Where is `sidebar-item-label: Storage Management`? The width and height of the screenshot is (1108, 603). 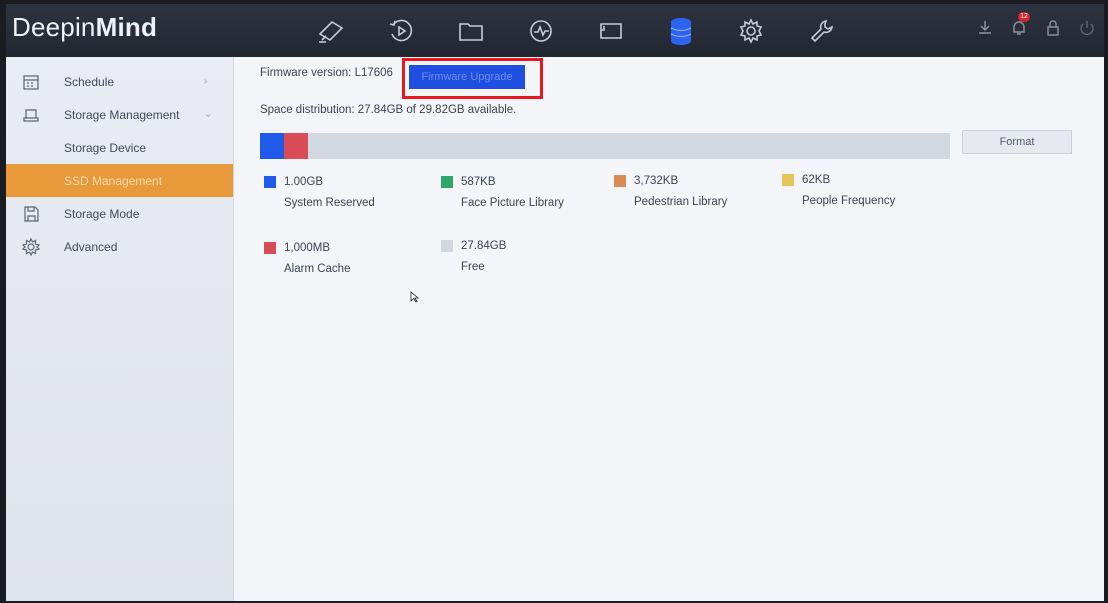
sidebar-item-label: Storage Management is located at coordinates (122, 114).